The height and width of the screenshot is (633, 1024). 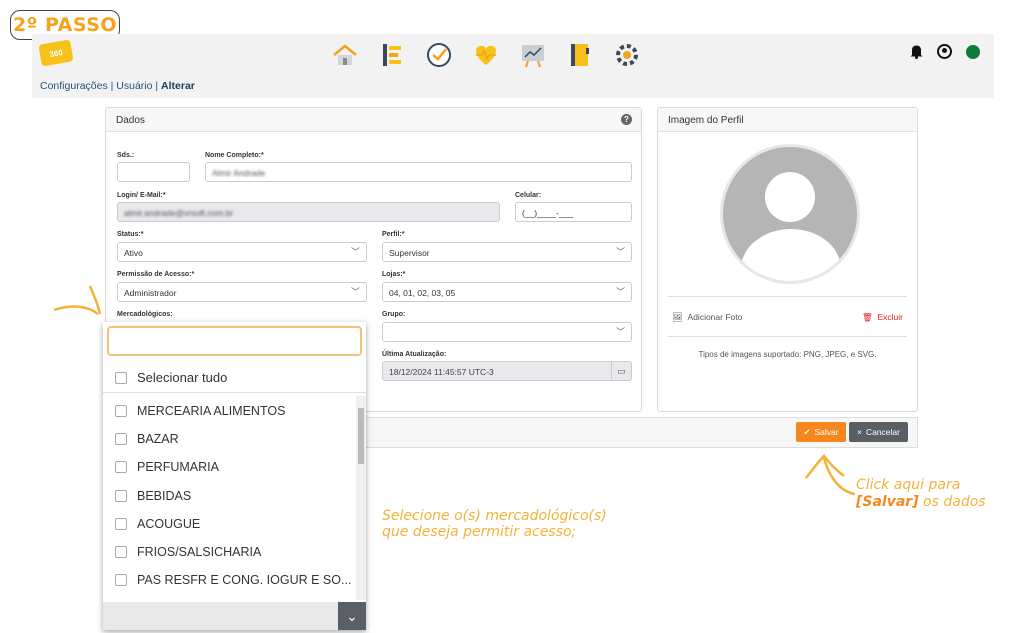 What do you see at coordinates (573, 212) in the screenshot?
I see `celular-field: (__)____-___` at bounding box center [573, 212].